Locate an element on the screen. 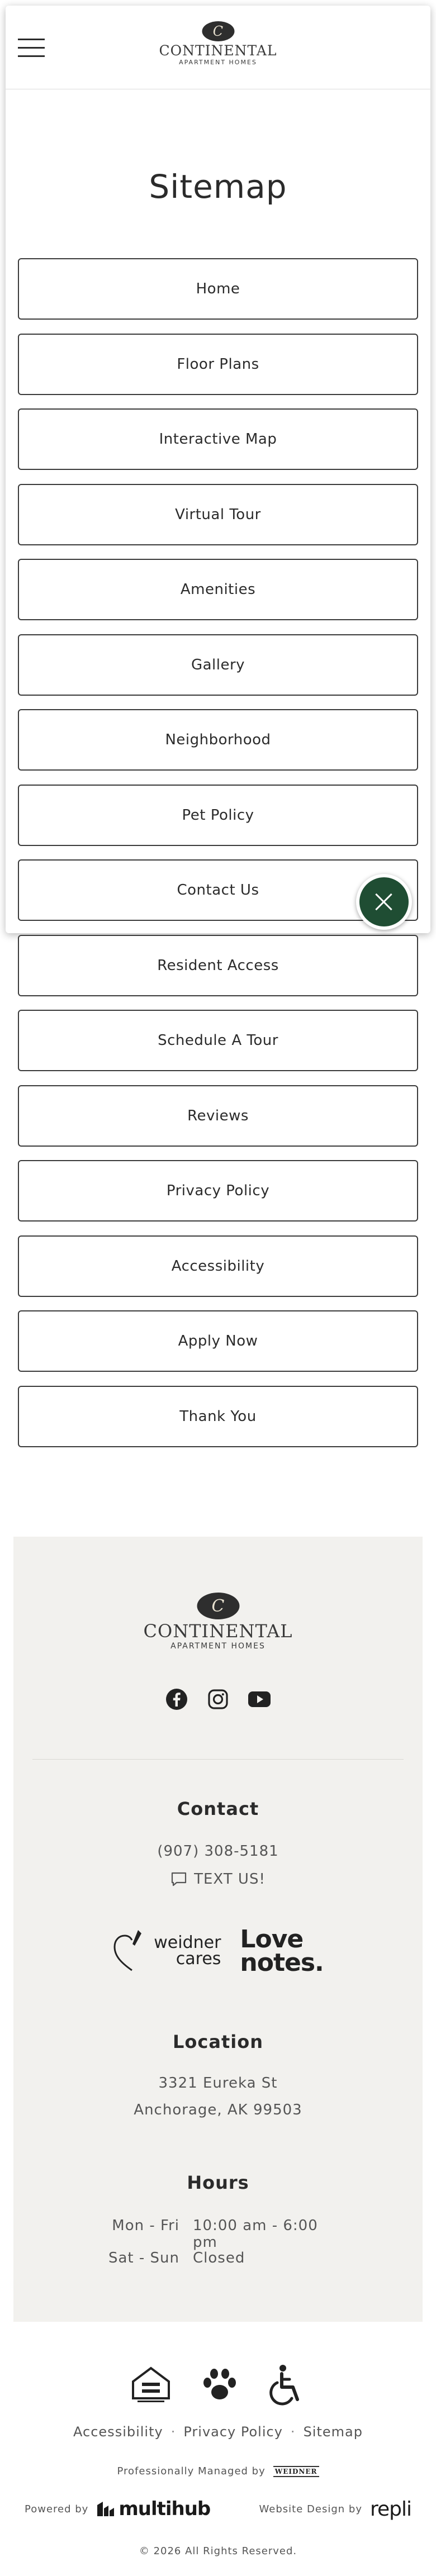 Image resolution: width=436 pixels, height=2576 pixels. multihub-name: multihub is located at coordinates (165, 2509).